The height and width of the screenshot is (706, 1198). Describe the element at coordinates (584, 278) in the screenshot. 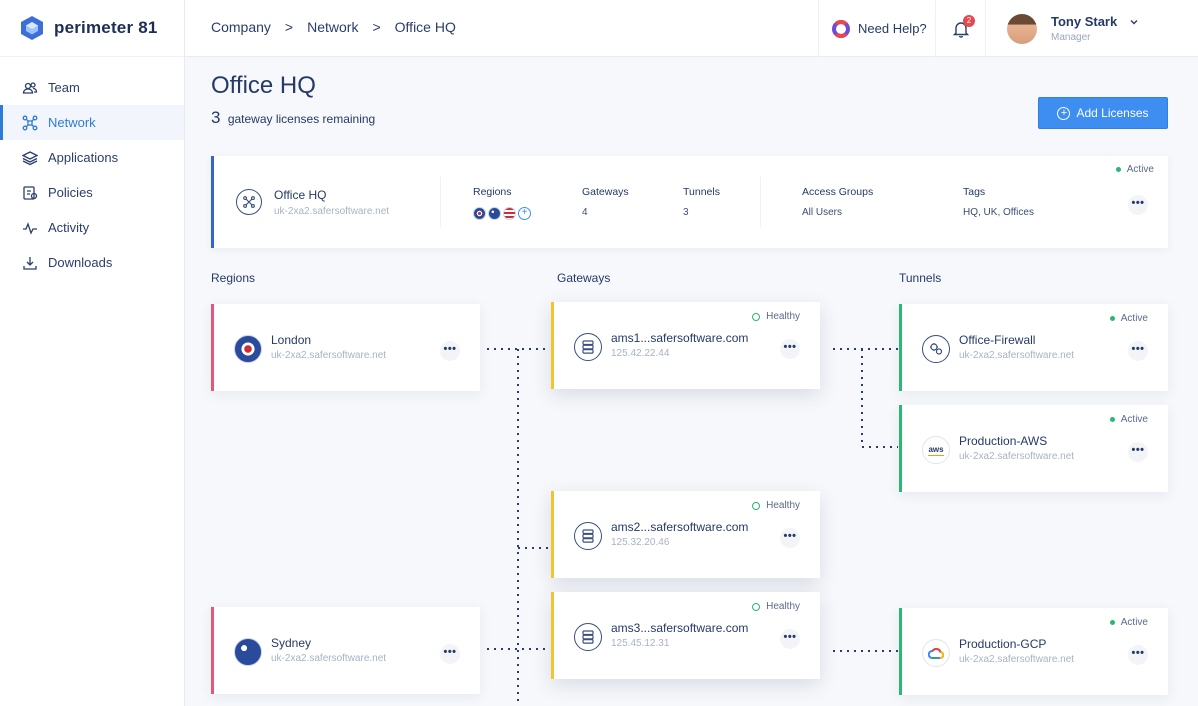

I see `gateways-section-title: Gateways` at that location.